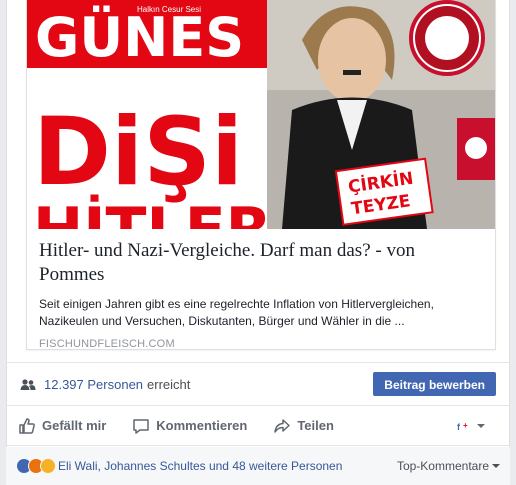 This screenshot has height=485, width=516. I want to click on share-arrow-icon, so click(282, 425).